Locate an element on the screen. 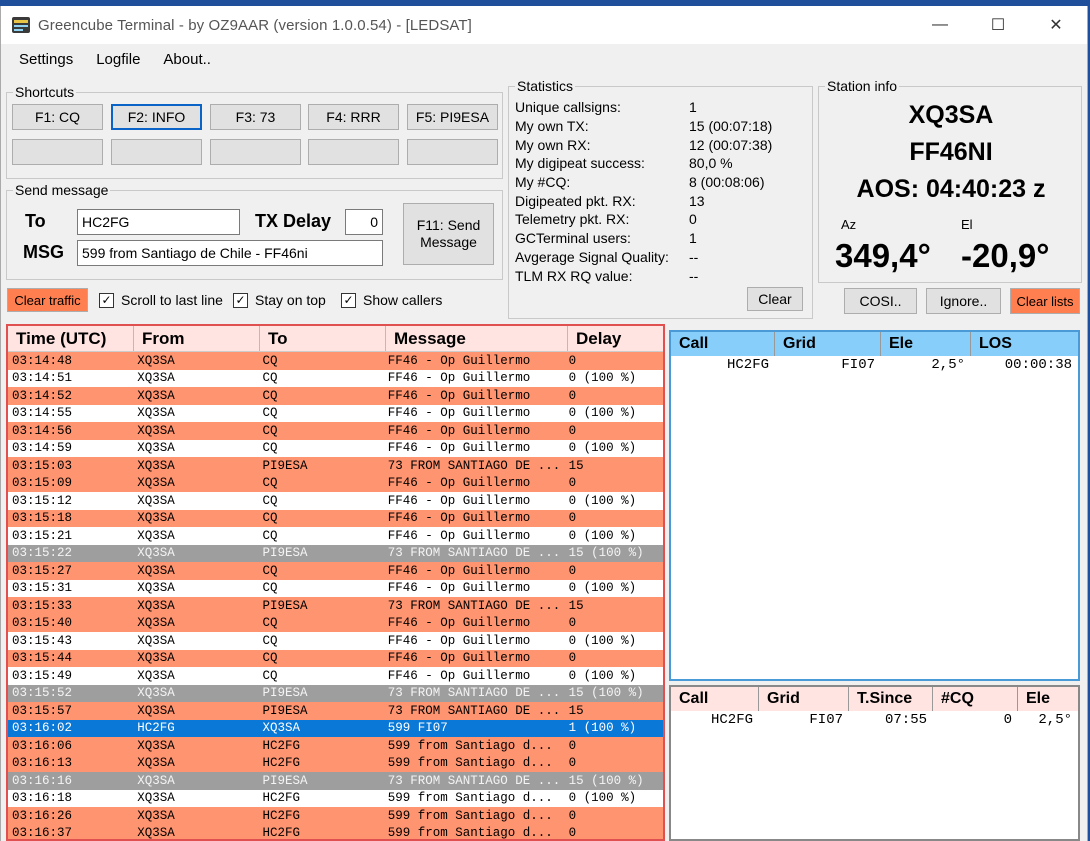 The height and width of the screenshot is (841, 1090). column-header-los: LOS is located at coordinates (1024, 344).